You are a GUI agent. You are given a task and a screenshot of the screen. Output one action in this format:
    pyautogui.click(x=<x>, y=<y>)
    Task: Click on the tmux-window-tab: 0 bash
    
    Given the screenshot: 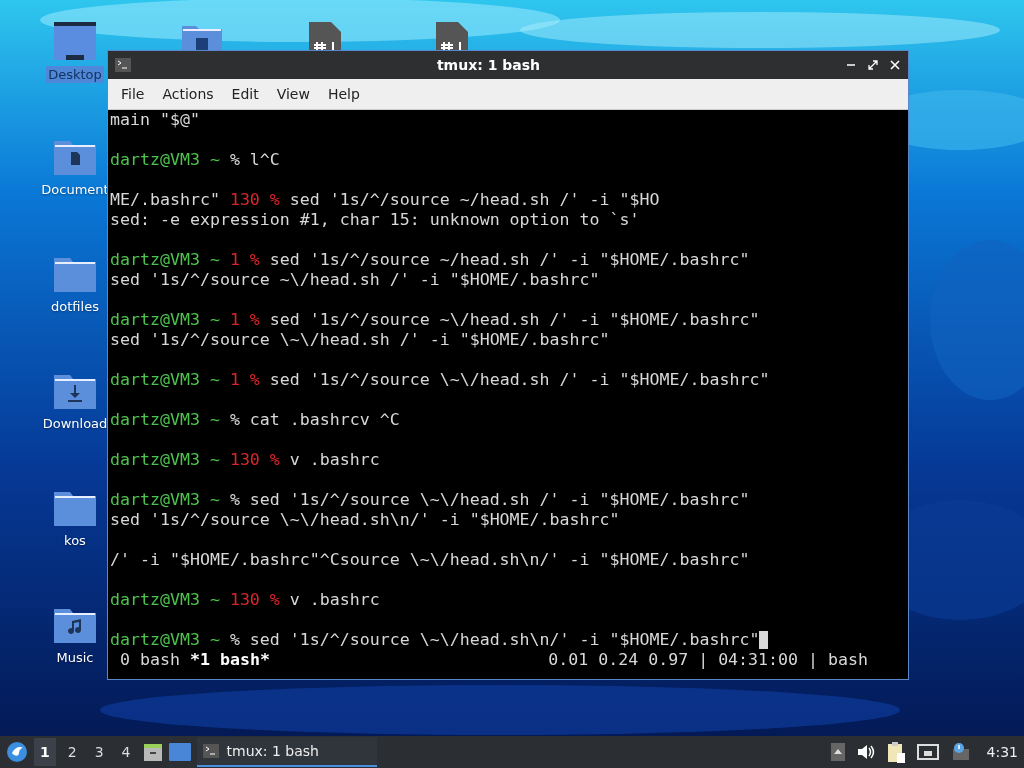 What is the action you would take?
    pyautogui.click(x=150, y=660)
    